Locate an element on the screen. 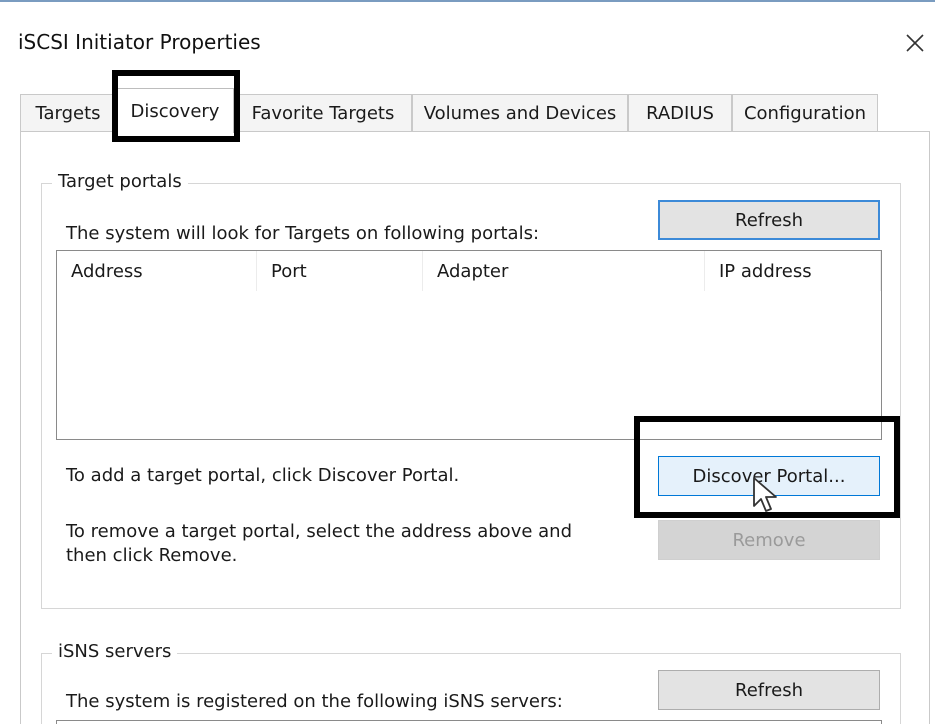 This screenshot has height=724, width=935. window-title: iSCSI Initiator Properties is located at coordinates (139, 42).